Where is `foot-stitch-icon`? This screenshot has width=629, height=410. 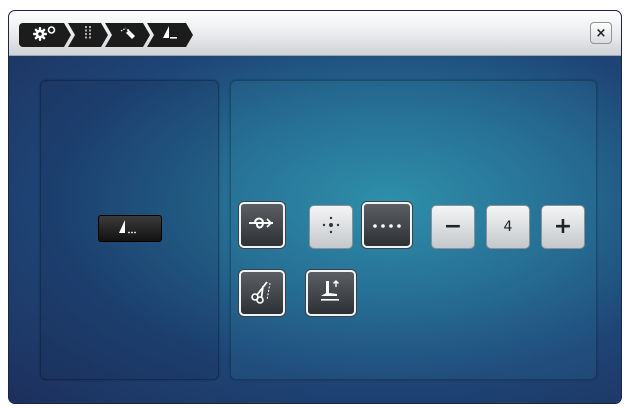 foot-stitch-icon is located at coordinates (170, 35).